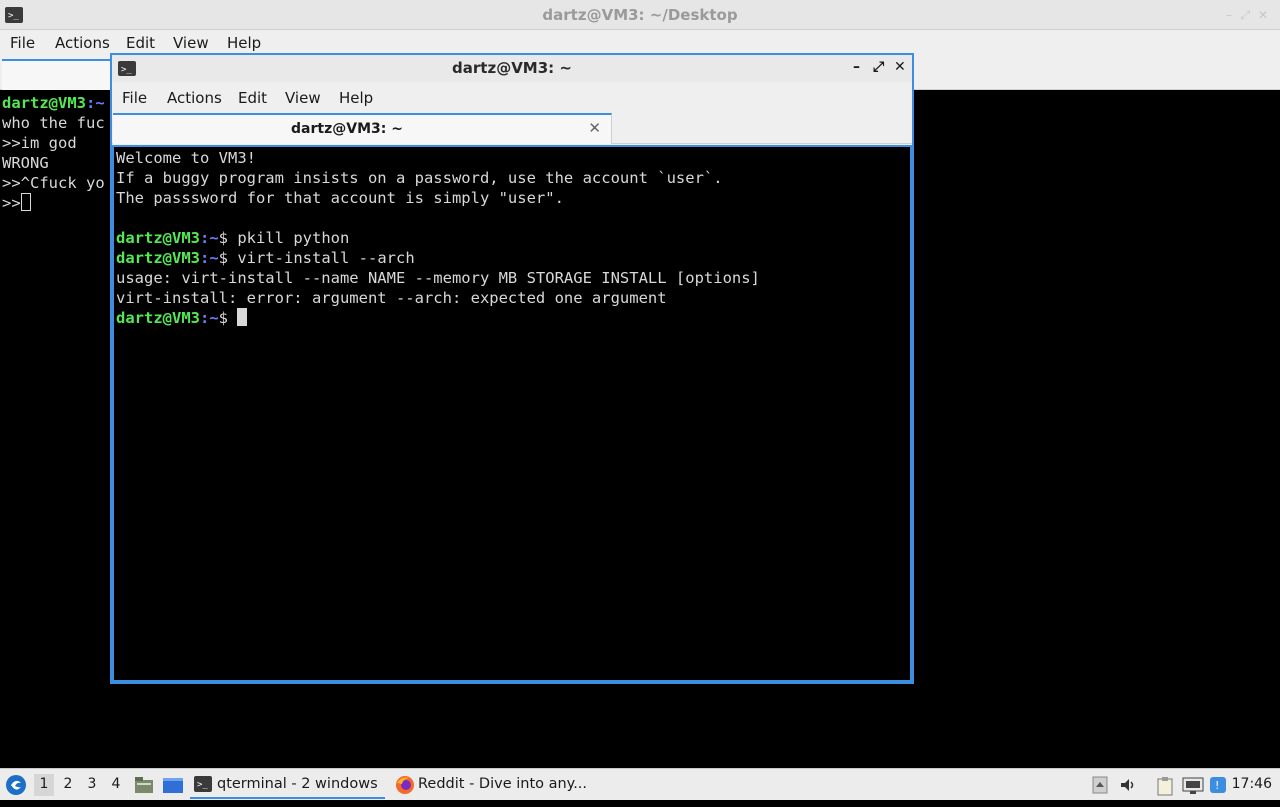  I want to click on minimize-icon: –, so click(856, 67).